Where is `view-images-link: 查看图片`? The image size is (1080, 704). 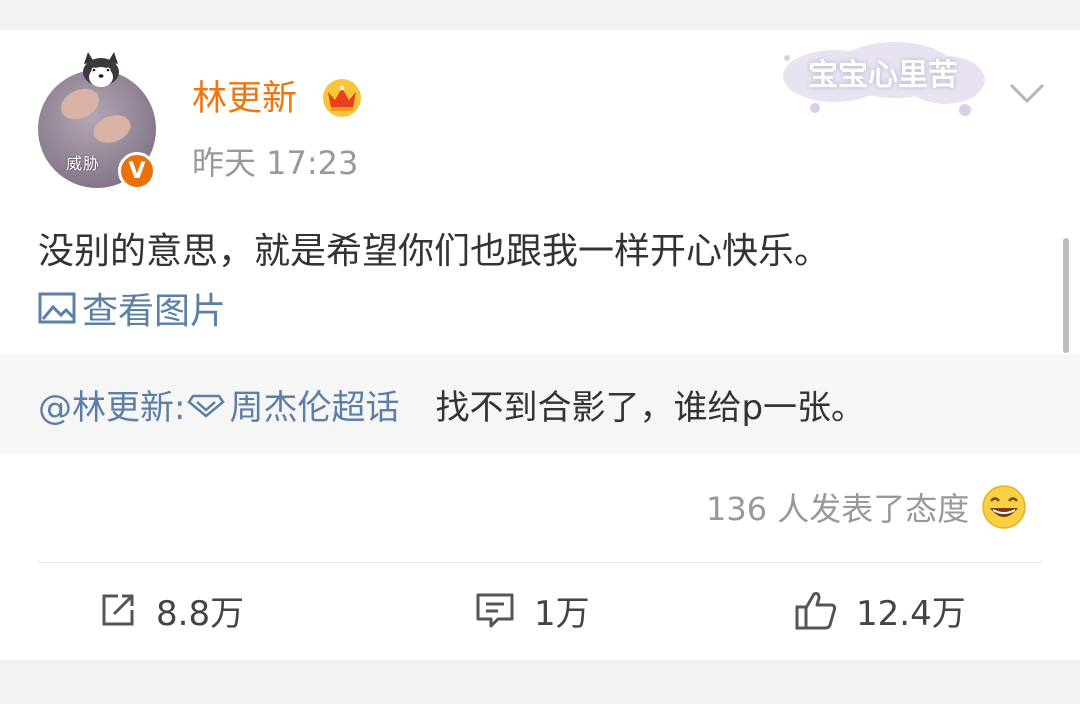 view-images-link: 查看图片 is located at coordinates (132, 308).